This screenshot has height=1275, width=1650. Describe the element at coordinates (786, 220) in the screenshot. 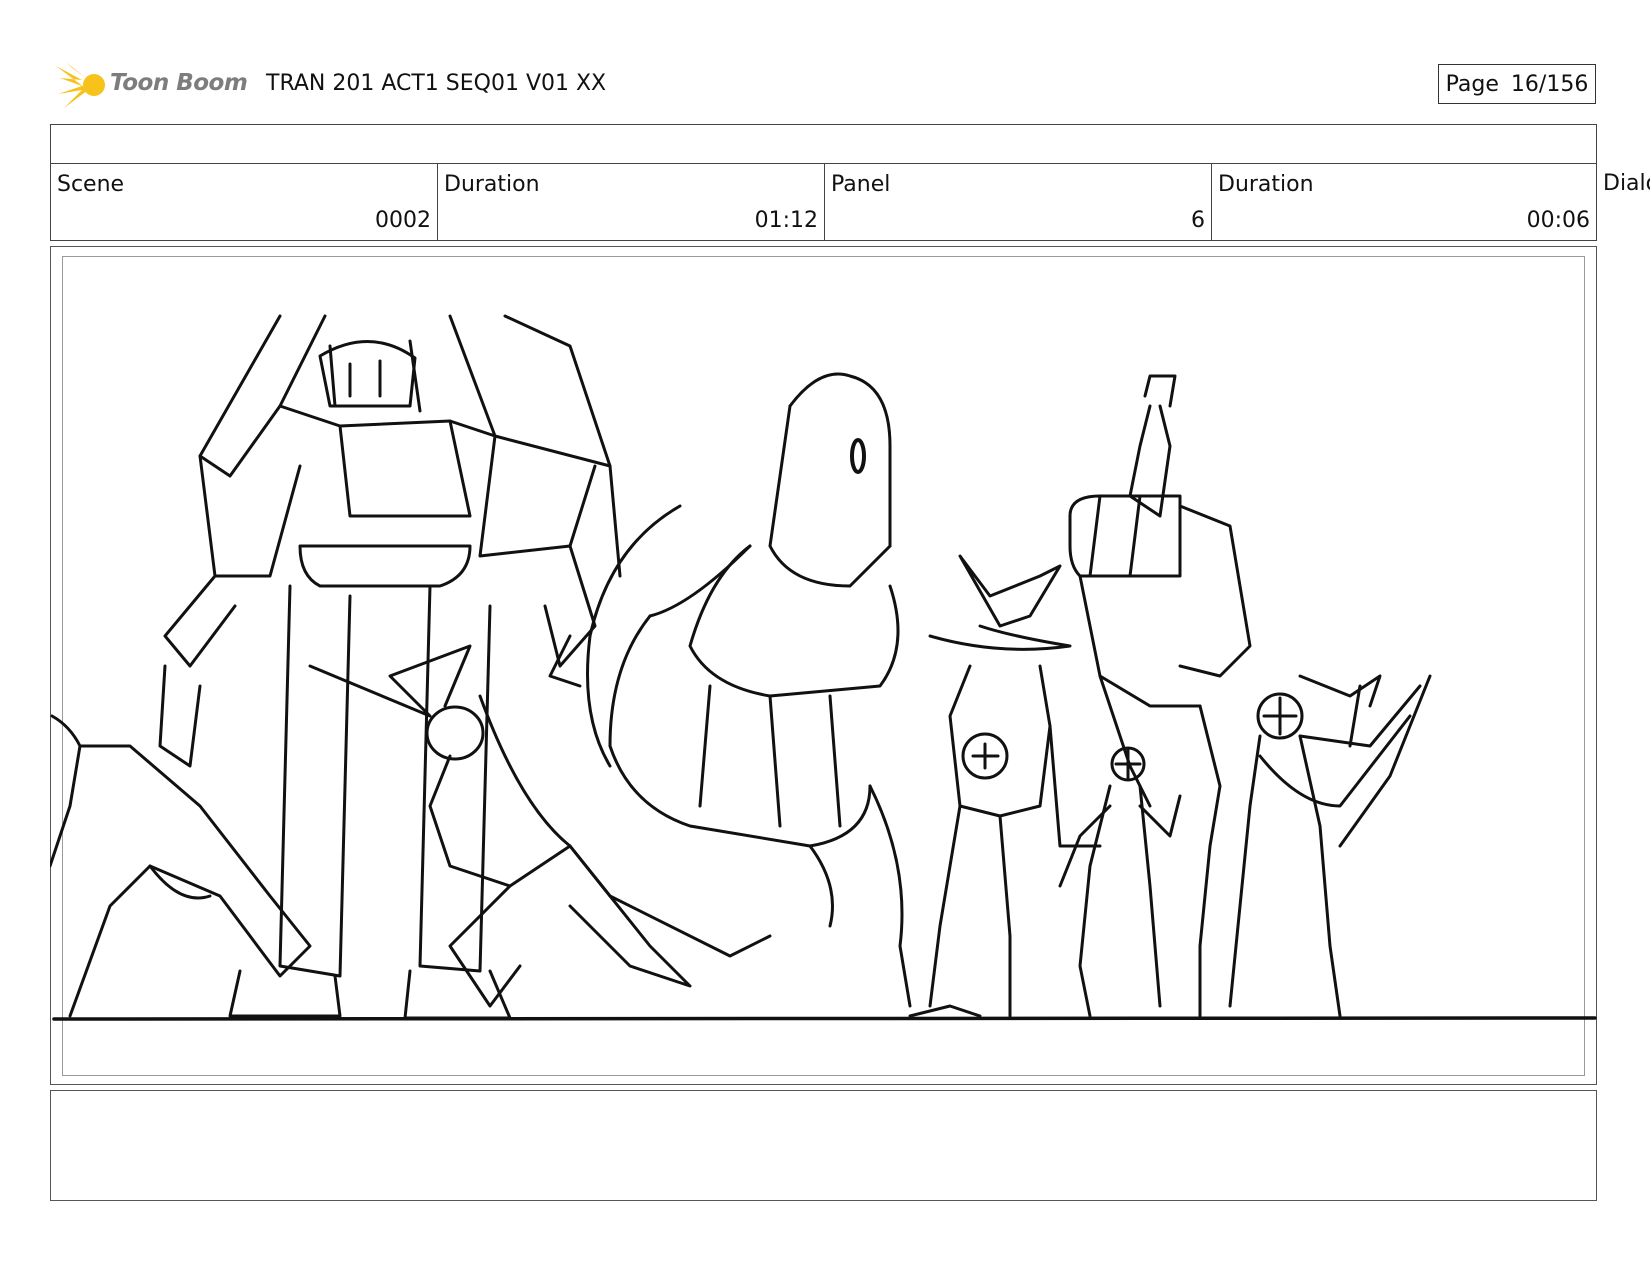

I see `scene-duration-value: 01:12` at that location.